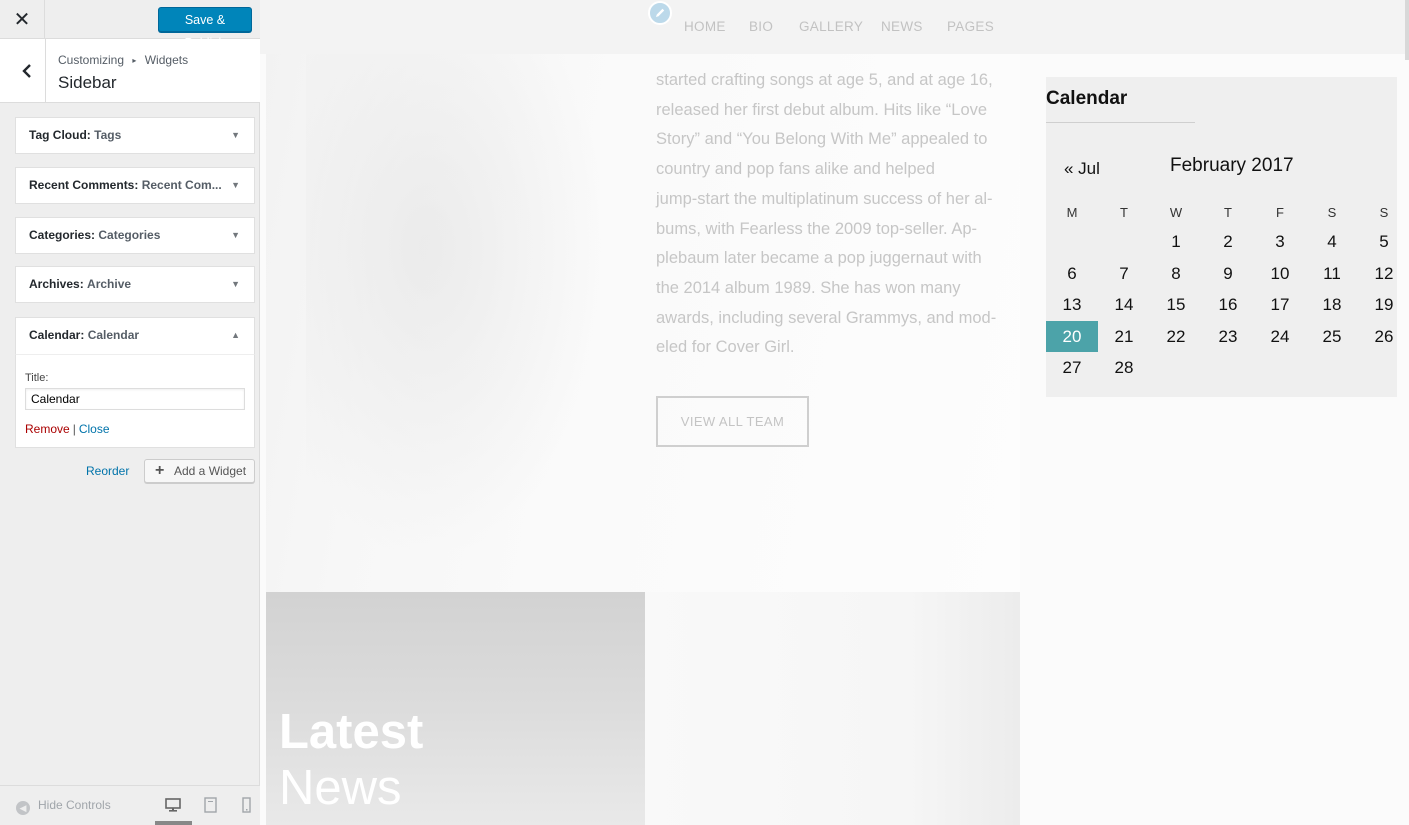 The width and height of the screenshot is (1409, 825). Describe the element at coordinates (1176, 273) in the screenshot. I see `calendar-day: 8` at that location.